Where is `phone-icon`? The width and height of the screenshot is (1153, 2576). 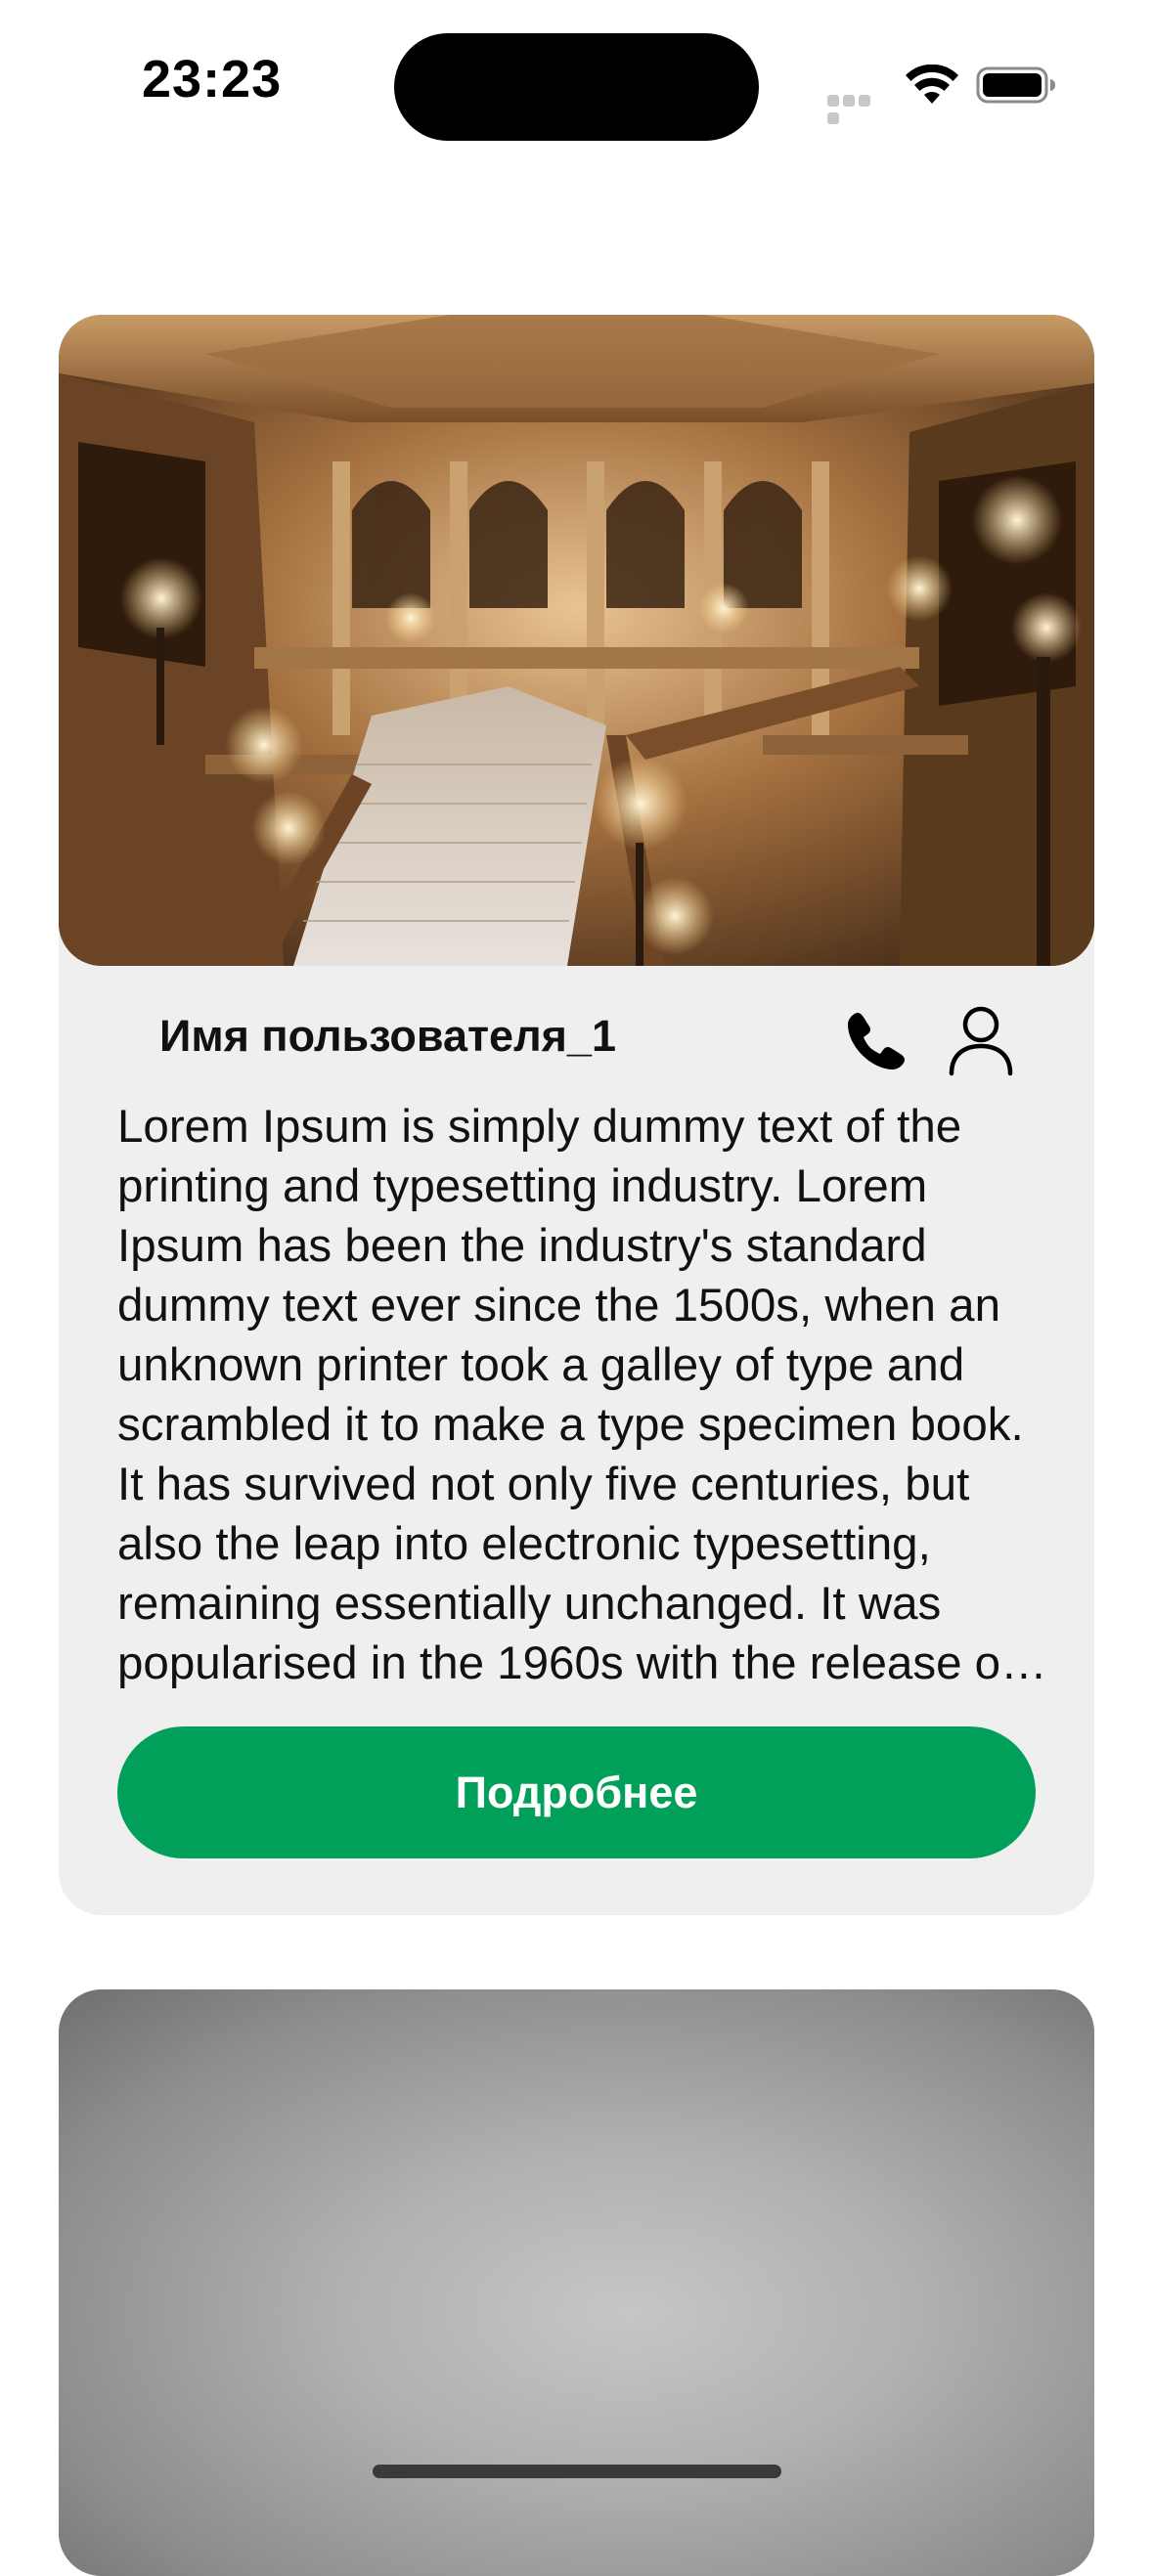
phone-icon is located at coordinates (877, 1041).